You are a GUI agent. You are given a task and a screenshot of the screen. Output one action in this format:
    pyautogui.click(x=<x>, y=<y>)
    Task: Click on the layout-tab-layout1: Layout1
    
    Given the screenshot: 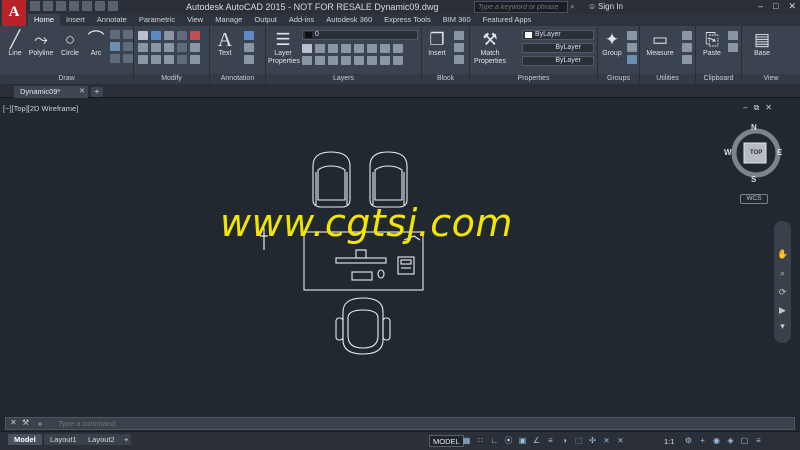 What is the action you would take?
    pyautogui.click(x=63, y=439)
    